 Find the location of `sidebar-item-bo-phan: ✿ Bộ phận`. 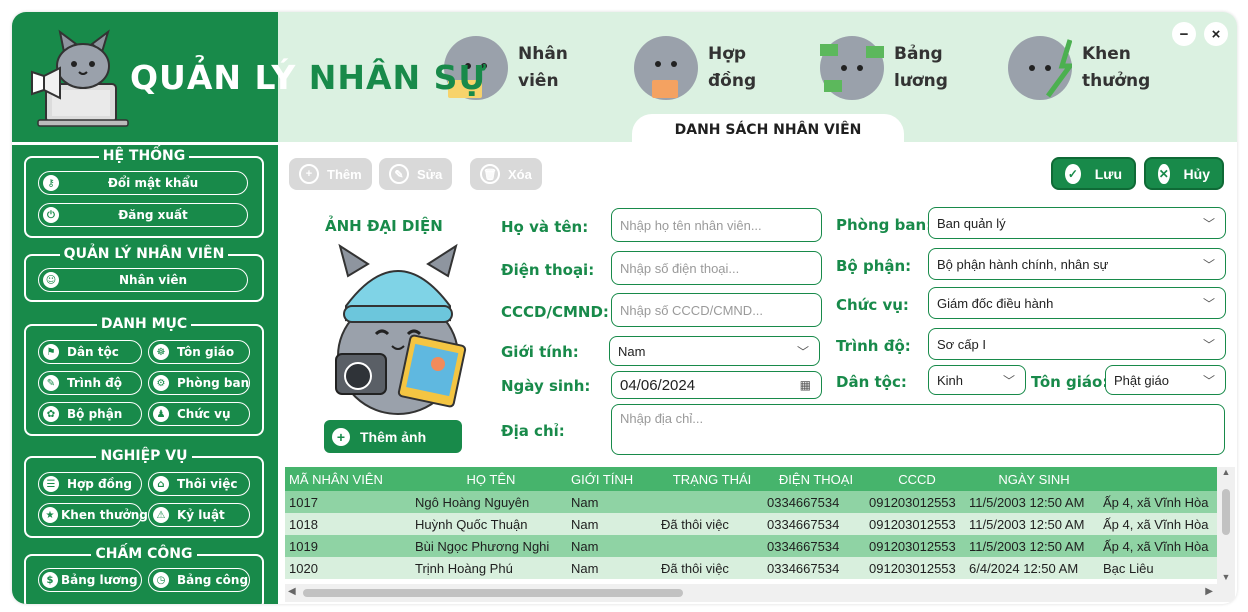

sidebar-item-bo-phan: ✿ Bộ phận is located at coordinates (90, 414).